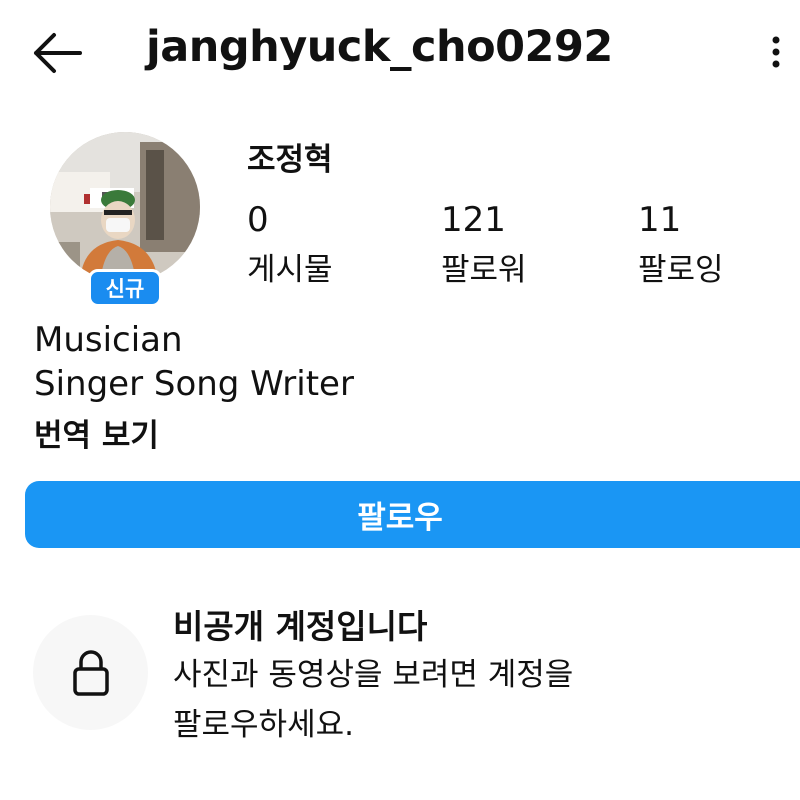 This screenshot has height=800, width=800. Describe the element at coordinates (373, 700) in the screenshot. I see `private-account-description: 사진과 동영상을 보려면 계정을 팔로우하세요.` at that location.